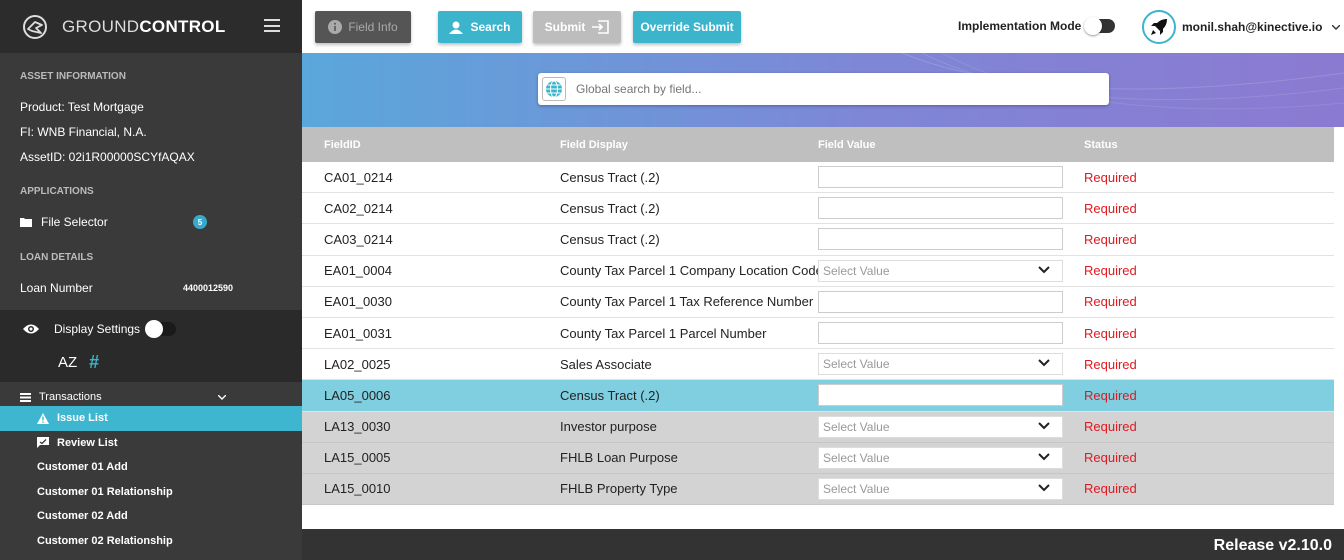  What do you see at coordinates (1020, 26) in the screenshot?
I see `implementation-mode-label: Implementation Mode` at bounding box center [1020, 26].